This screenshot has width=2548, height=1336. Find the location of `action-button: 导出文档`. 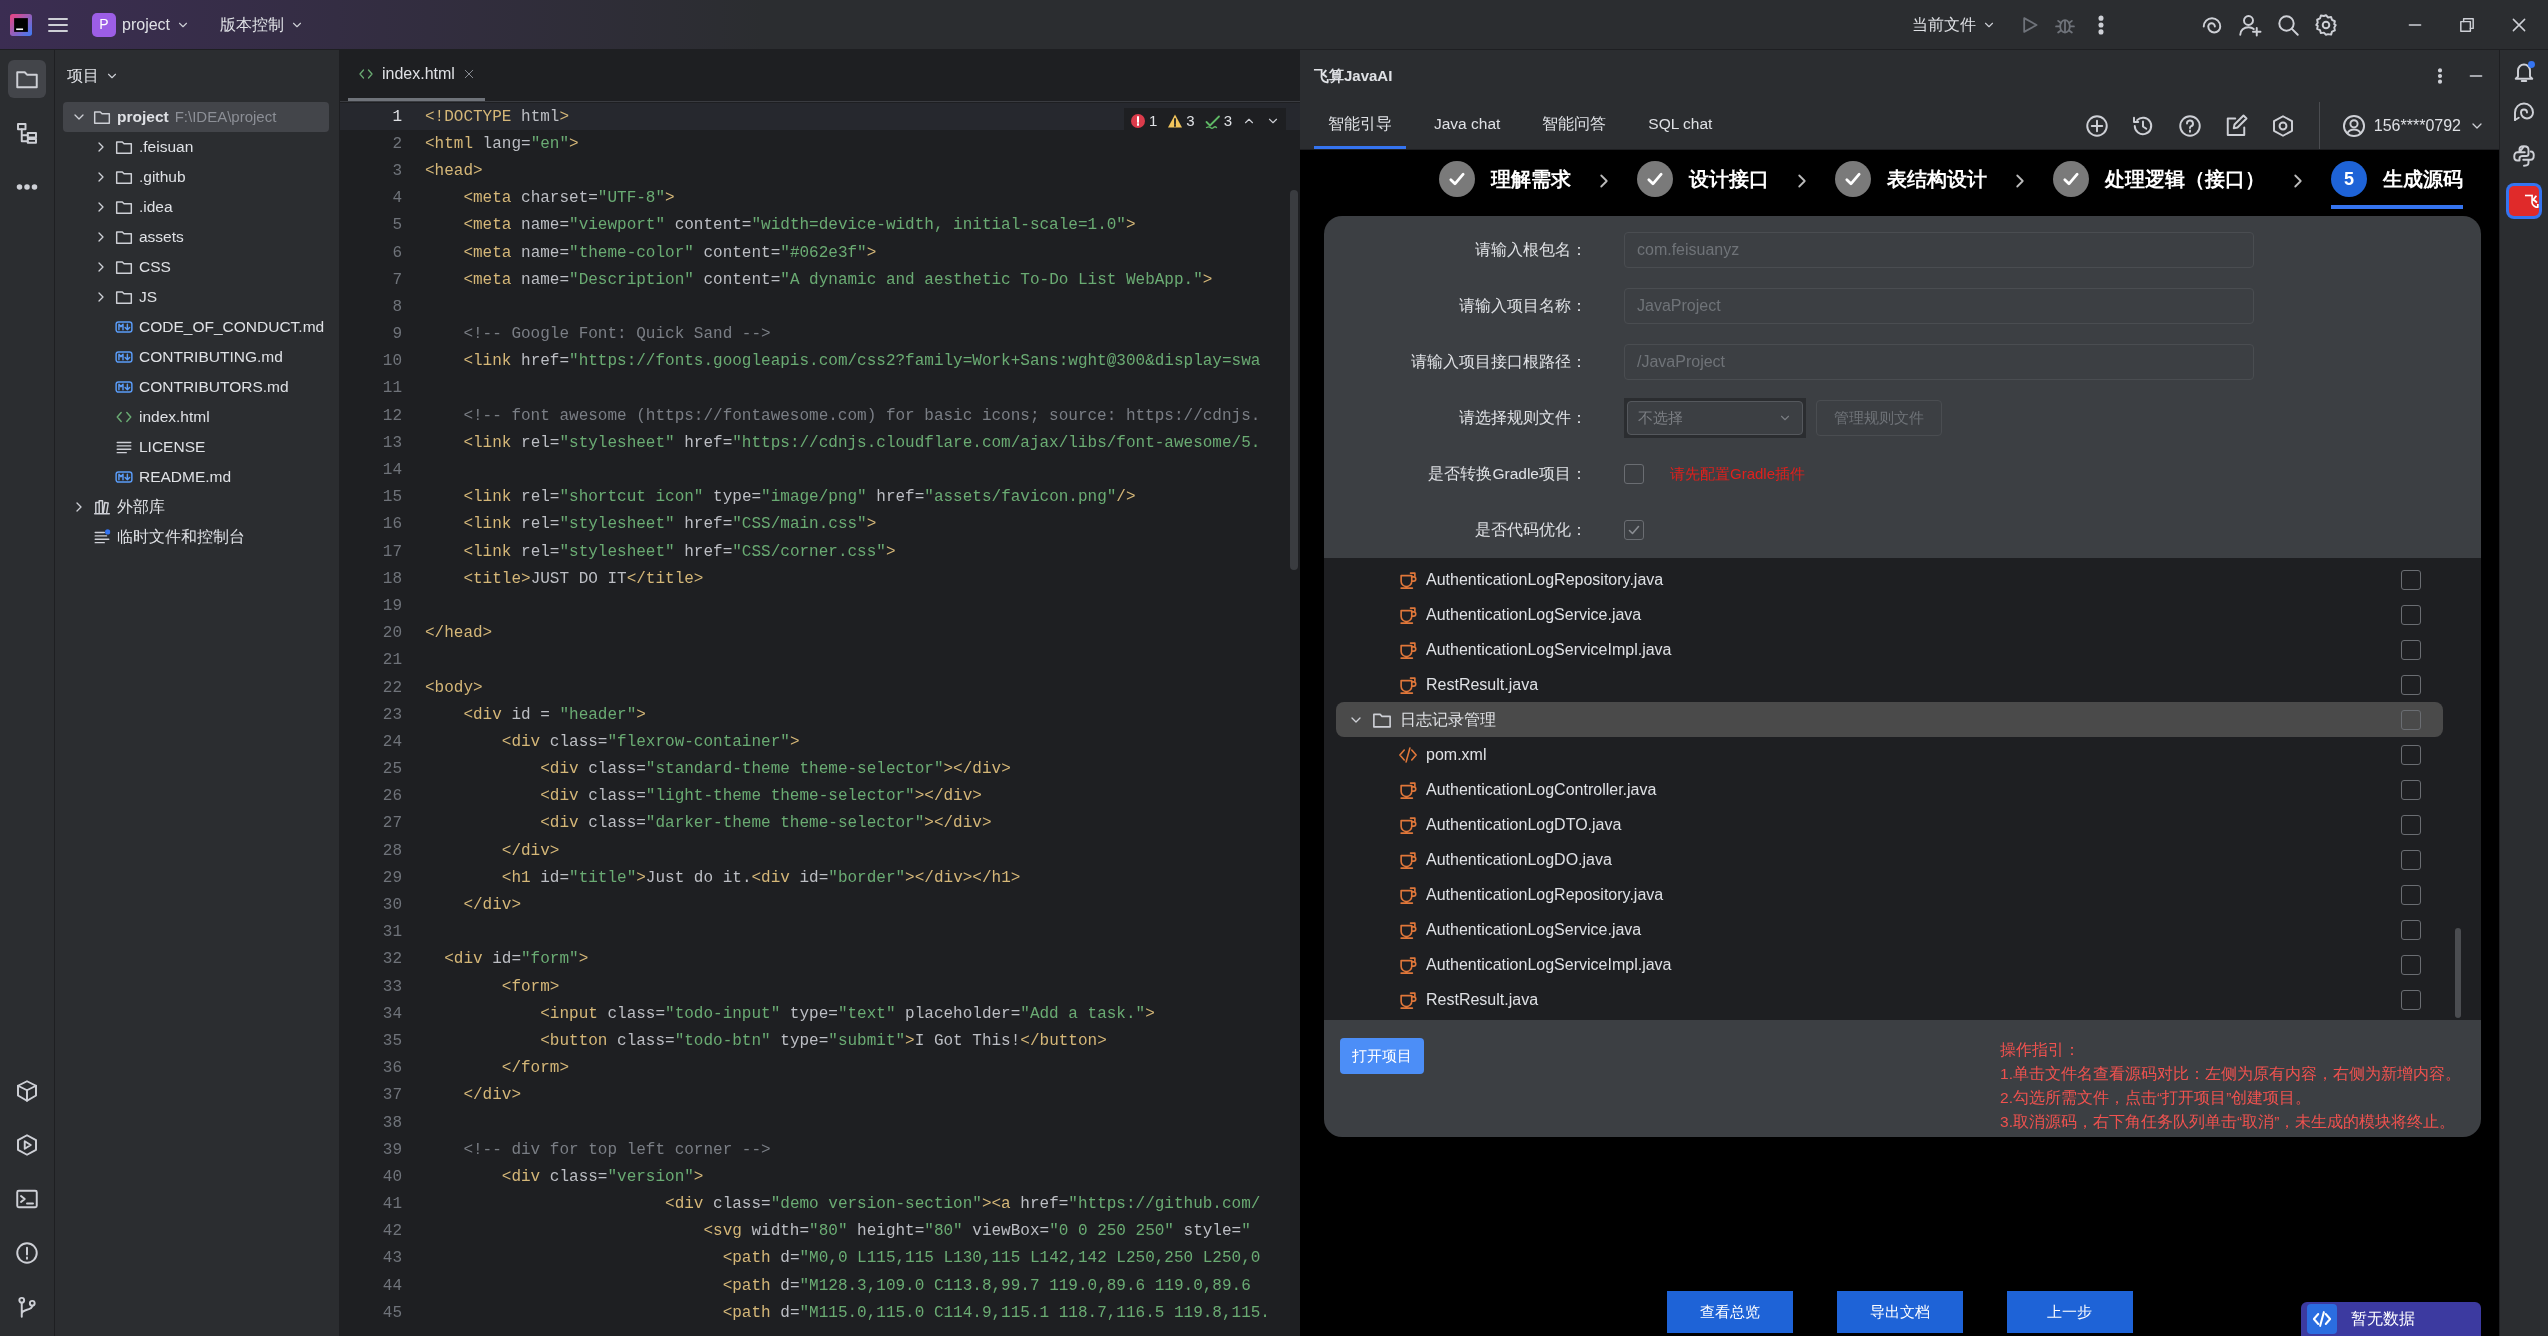

action-button: 导出文档 is located at coordinates (1899, 1312).